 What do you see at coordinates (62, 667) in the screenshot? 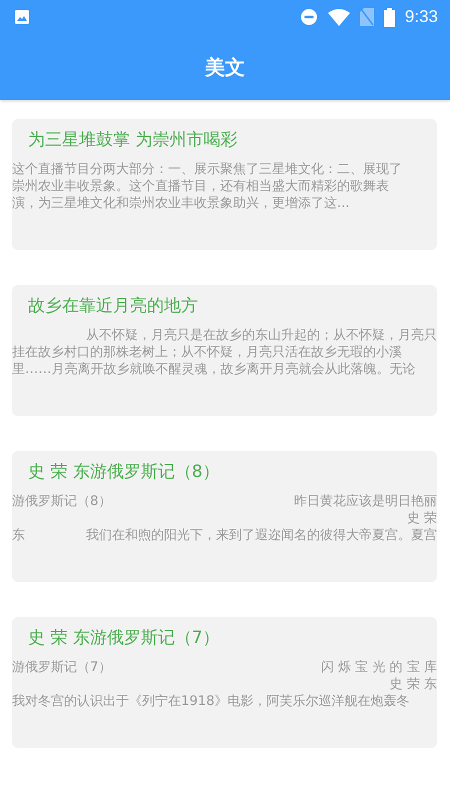
I see `article-excerpt-line: 游俄罗斯记（7）` at bounding box center [62, 667].